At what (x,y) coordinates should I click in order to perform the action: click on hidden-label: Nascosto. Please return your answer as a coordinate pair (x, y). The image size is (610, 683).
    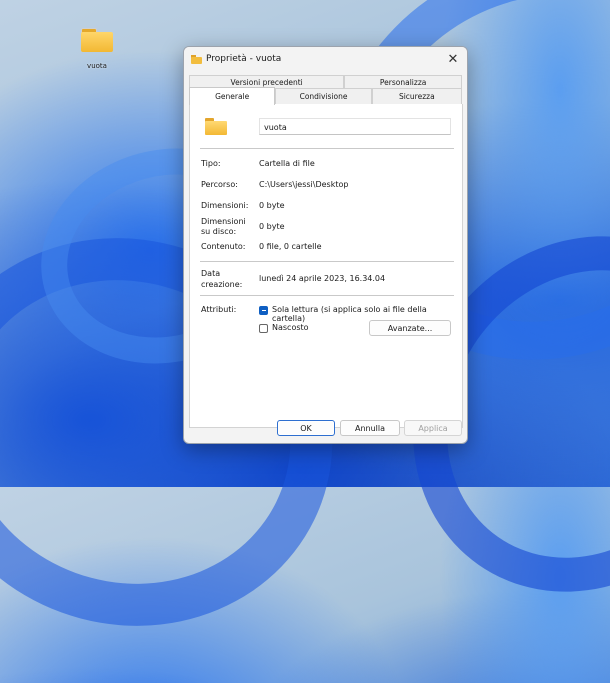
    Looking at the image, I should click on (290, 327).